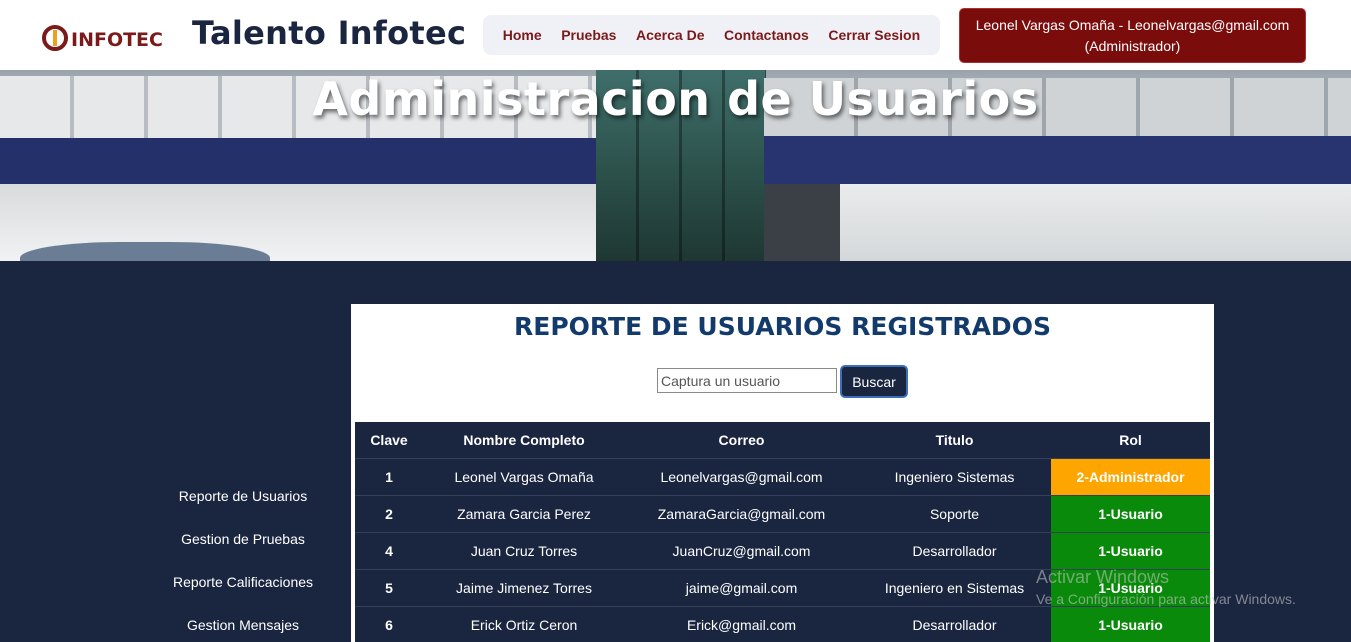 The image size is (1351, 642). Describe the element at coordinates (954, 440) in the screenshot. I see `column-header-titulo: Titulo` at that location.